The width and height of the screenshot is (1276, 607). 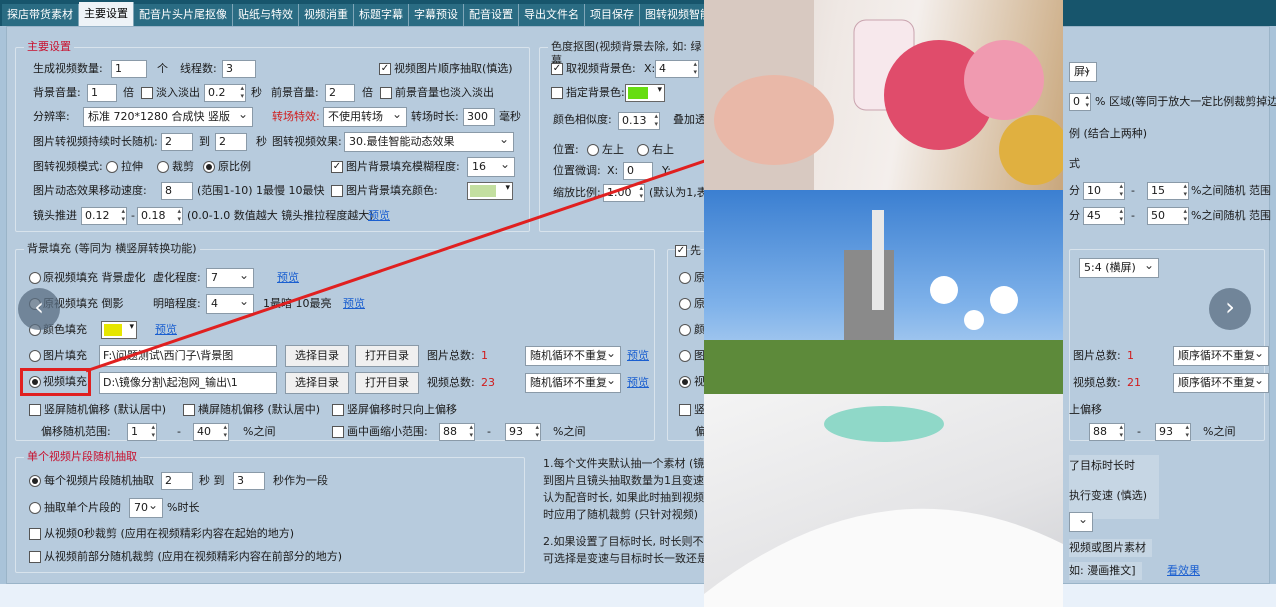 What do you see at coordinates (884, 424) in the screenshot?
I see `teal-shape` at bounding box center [884, 424].